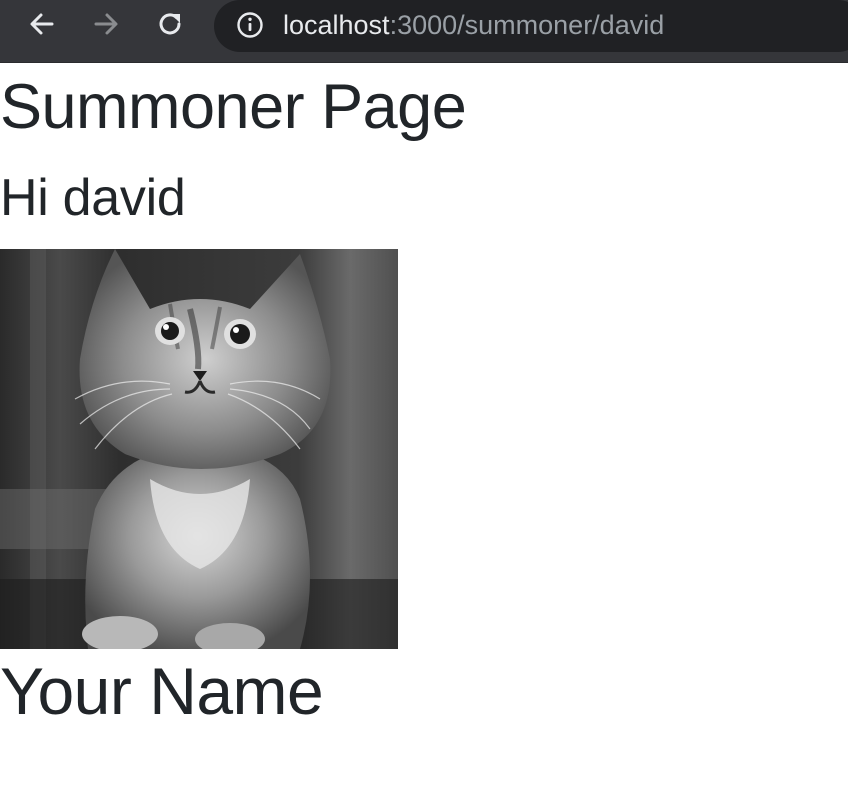 The height and width of the screenshot is (812, 848). I want to click on page-title: Summoner Page, so click(233, 107).